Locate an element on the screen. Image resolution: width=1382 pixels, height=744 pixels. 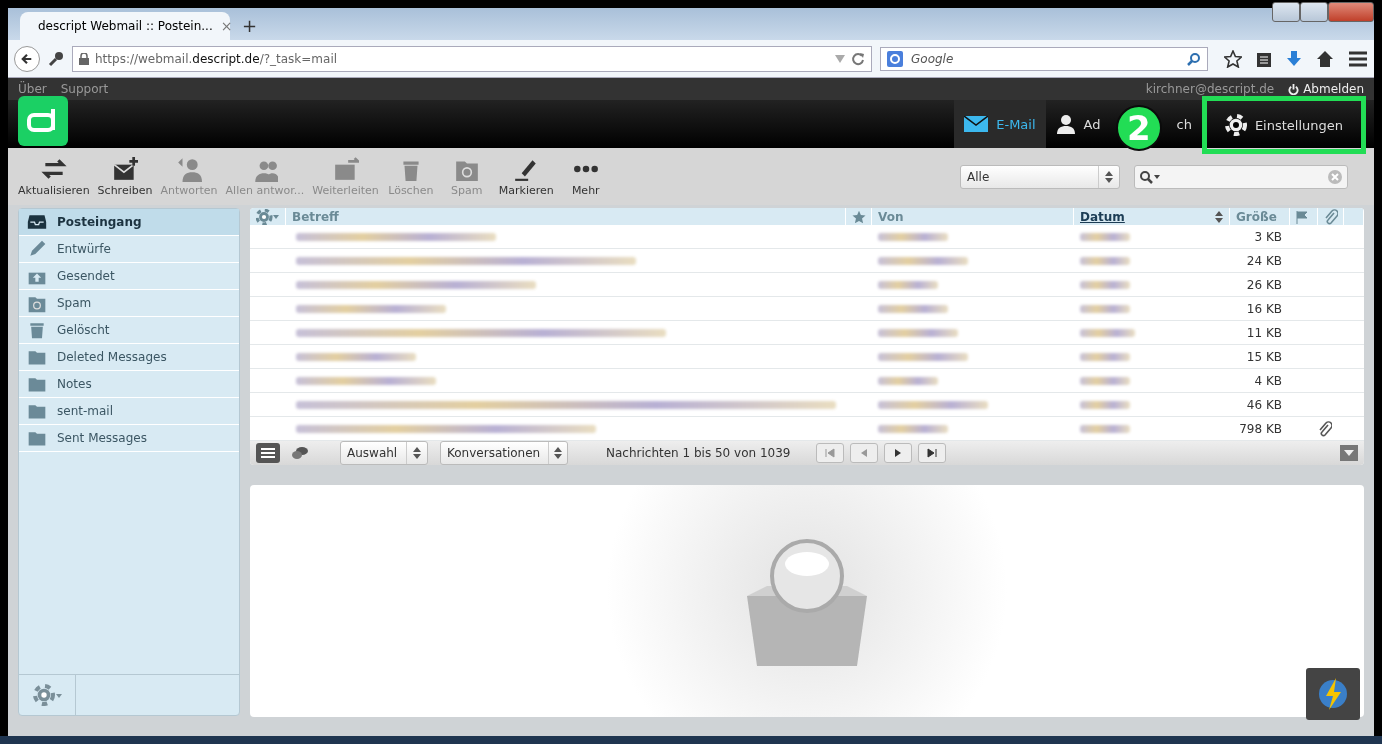
folder-item: Spam is located at coordinates (129, 303).